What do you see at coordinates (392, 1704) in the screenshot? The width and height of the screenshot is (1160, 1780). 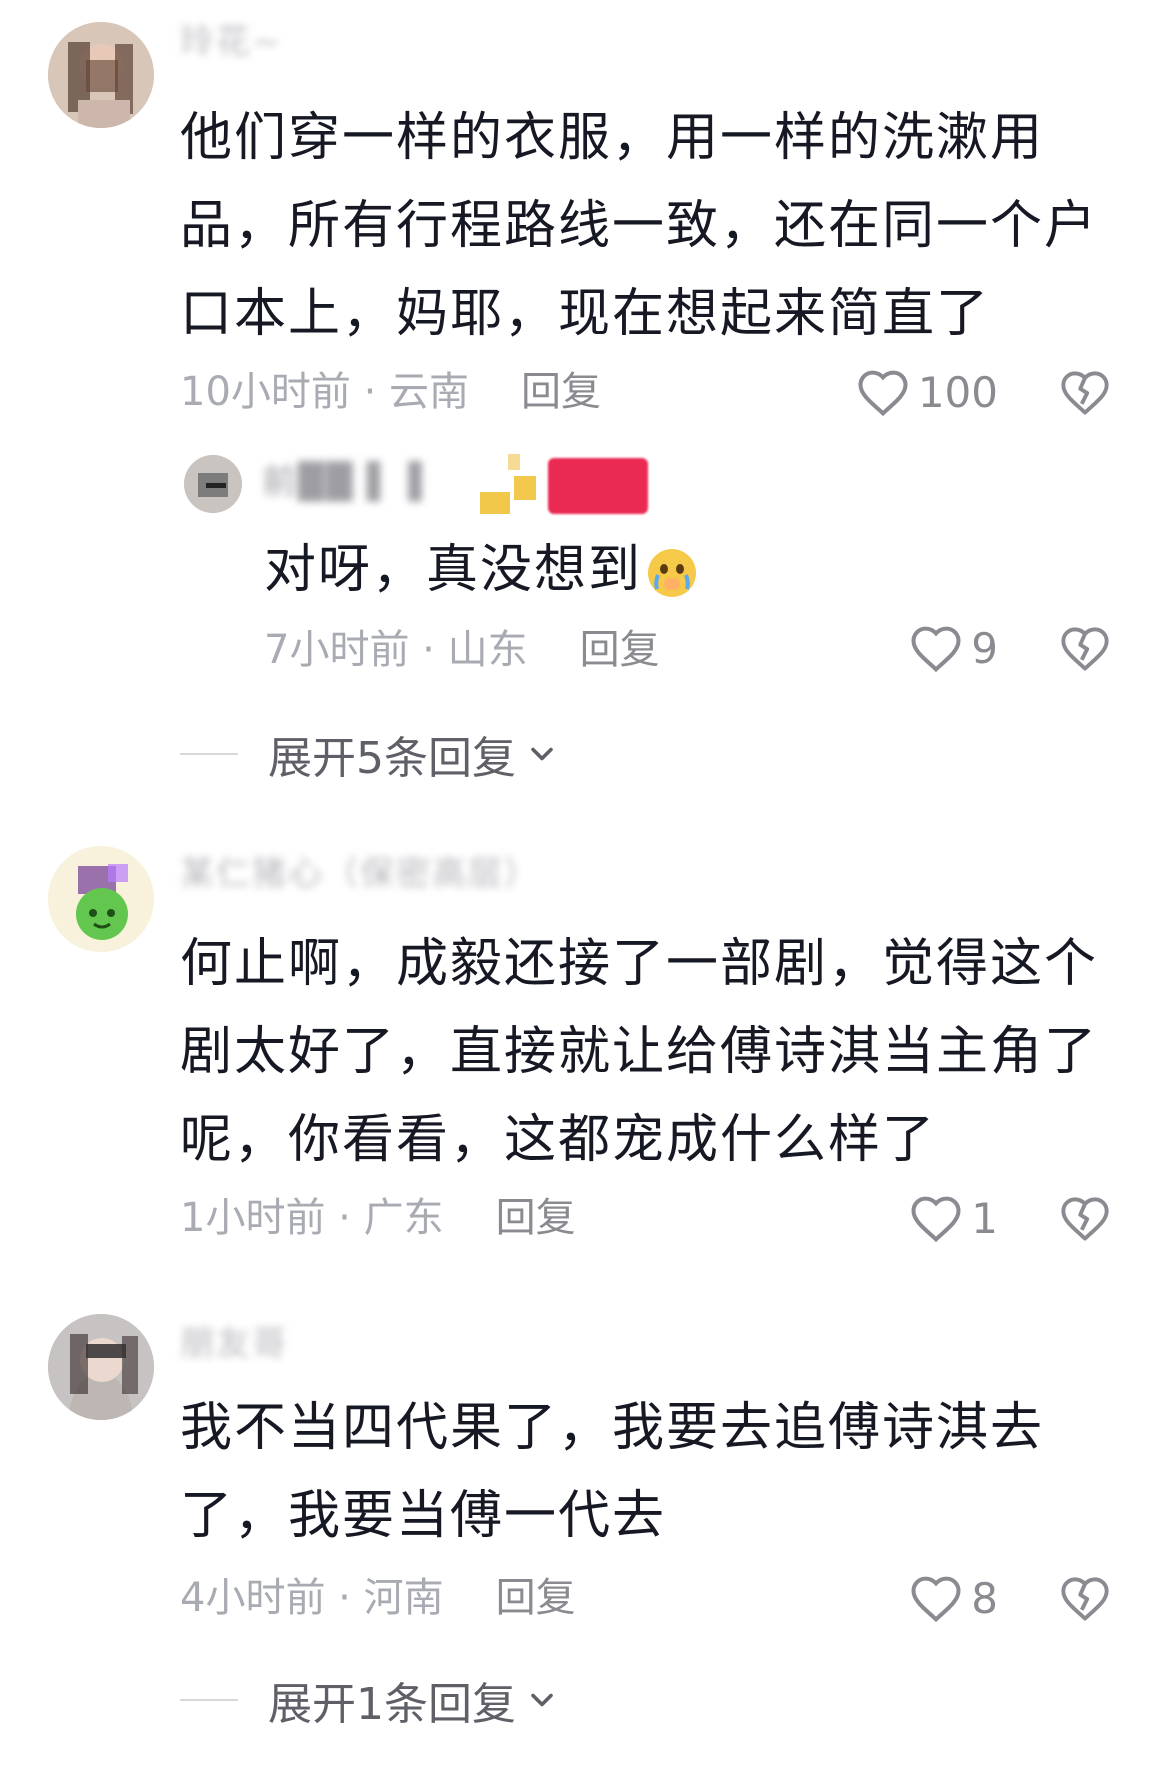 I see `expand-label: 展开1条回复` at bounding box center [392, 1704].